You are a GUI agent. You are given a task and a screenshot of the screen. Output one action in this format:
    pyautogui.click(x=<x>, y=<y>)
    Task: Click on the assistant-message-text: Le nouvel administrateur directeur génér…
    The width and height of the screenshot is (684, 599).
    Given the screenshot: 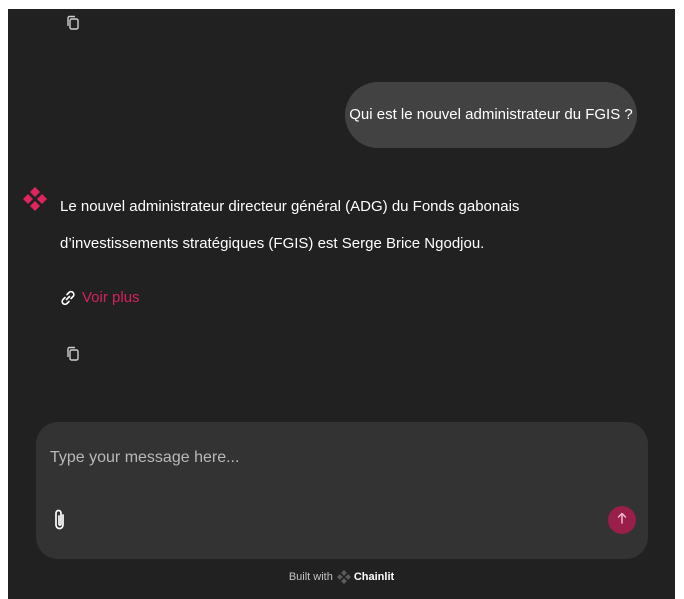 What is the action you would take?
    pyautogui.click(x=290, y=225)
    